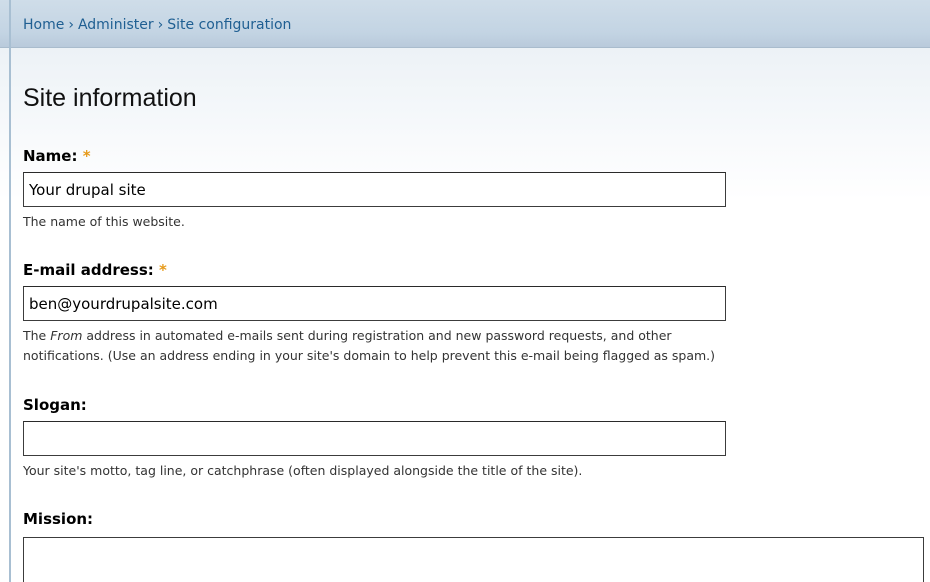  What do you see at coordinates (86, 156) in the screenshot?
I see `name-required-marker: *` at bounding box center [86, 156].